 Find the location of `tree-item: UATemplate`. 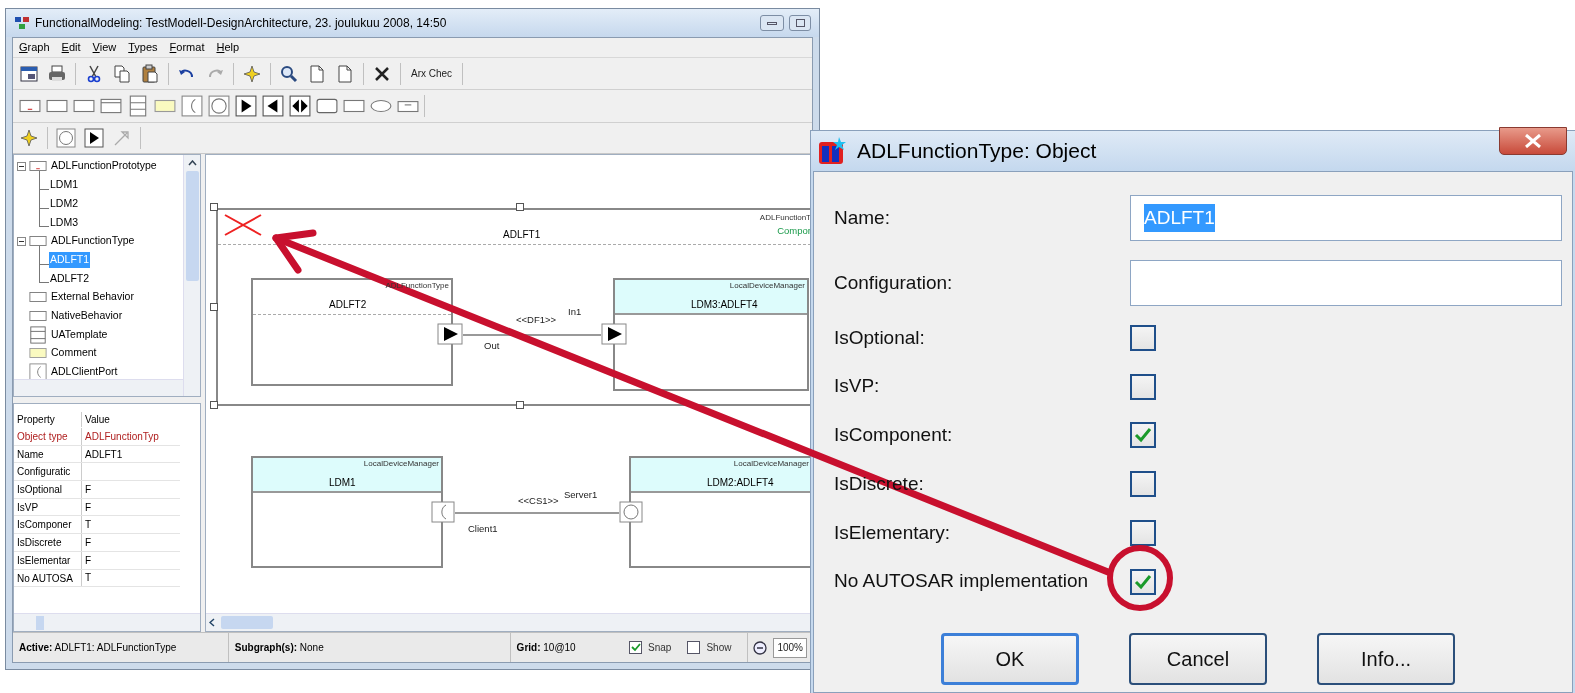

tree-item: UATemplate is located at coordinates (79, 334).